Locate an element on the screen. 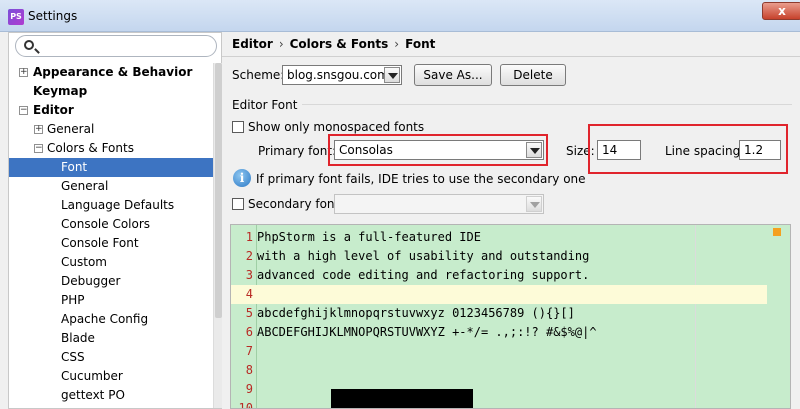 This screenshot has height=409, width=800. tree-item-font: Font is located at coordinates (111, 167).